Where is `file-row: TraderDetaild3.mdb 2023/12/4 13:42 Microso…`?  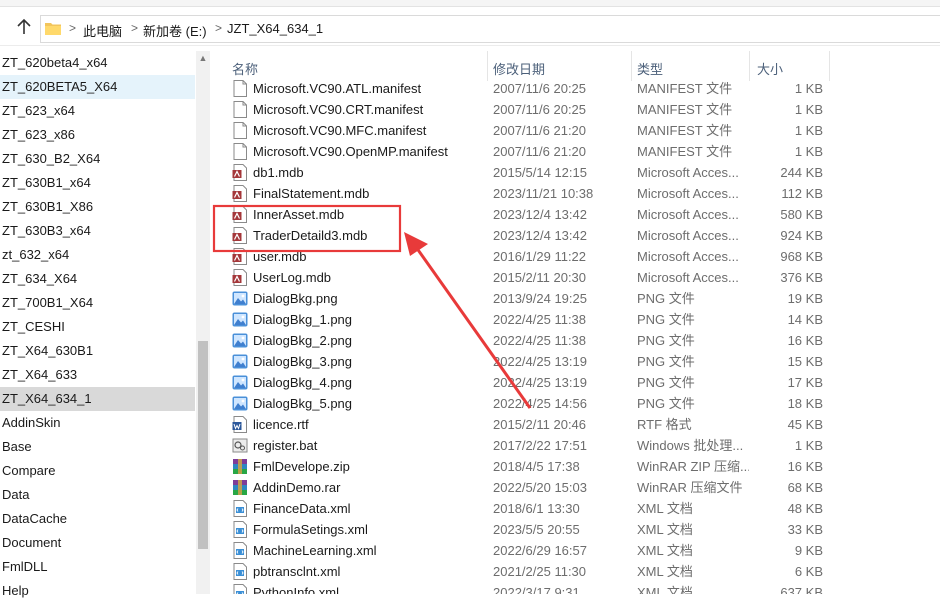
file-row: TraderDetaild3.mdb 2023/12/4 13:42 Microso… is located at coordinates (577, 235).